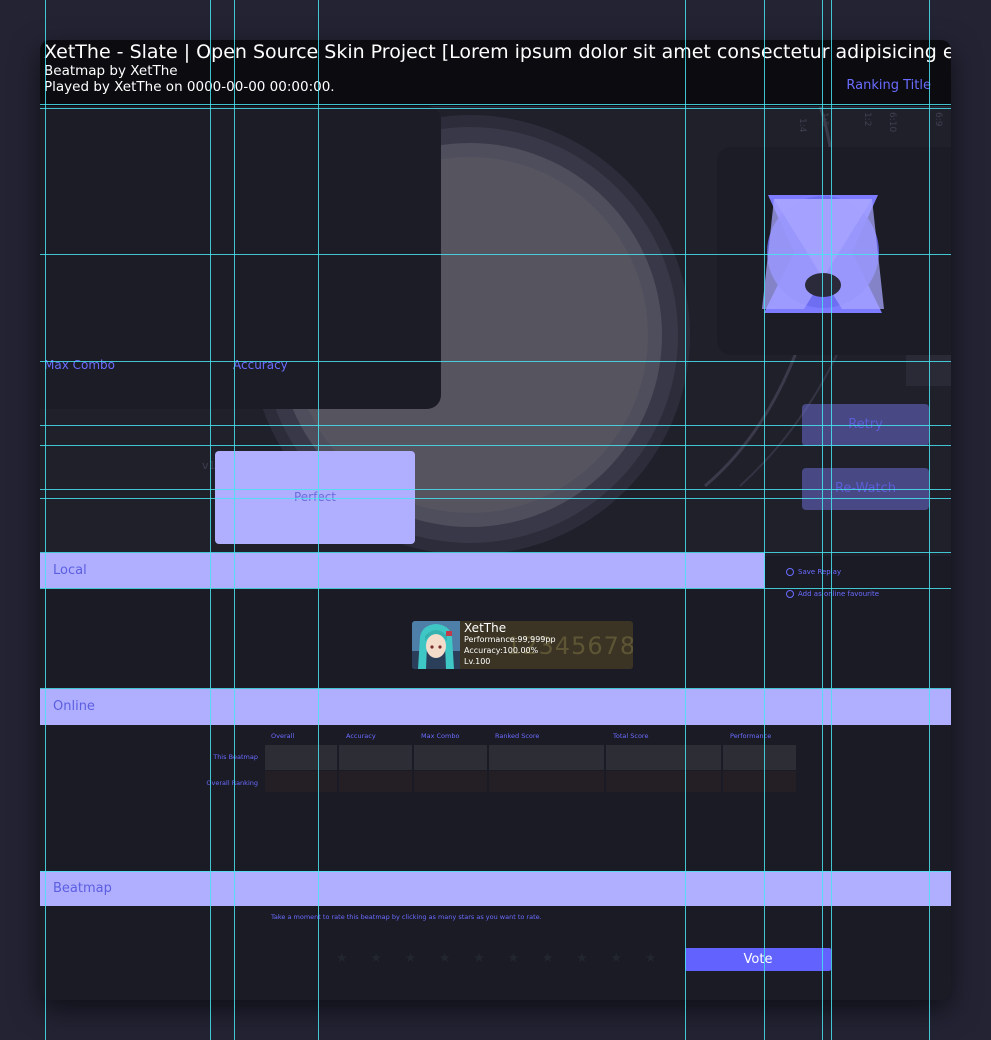  I want to click on version-text: v1, so click(209, 465).